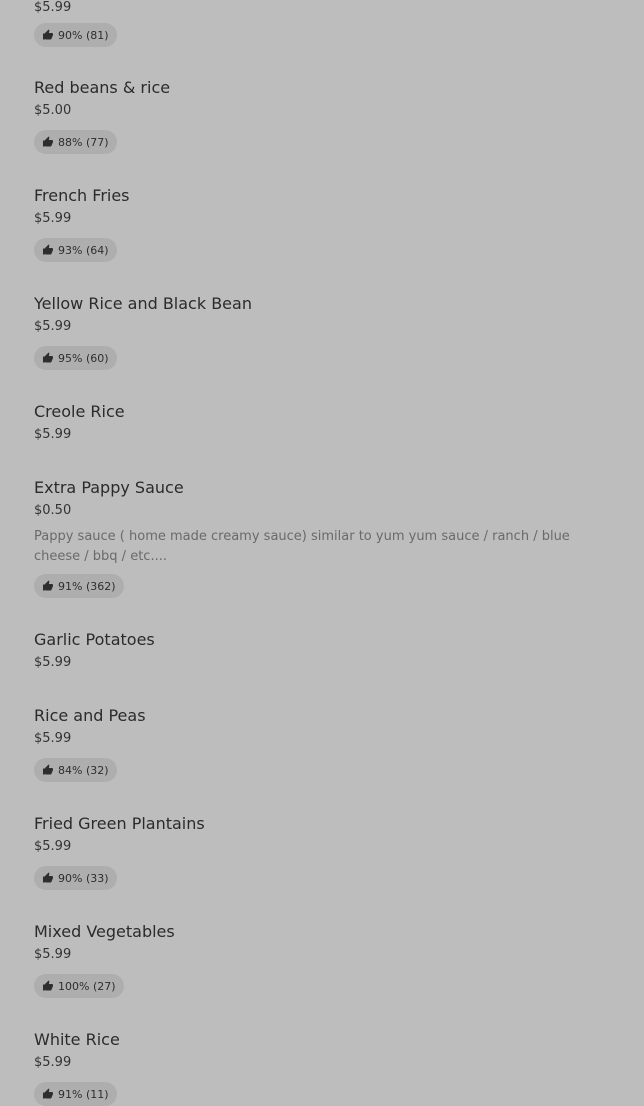 The height and width of the screenshot is (1106, 644). I want to click on rating-badge: 90% (33), so click(75, 878).